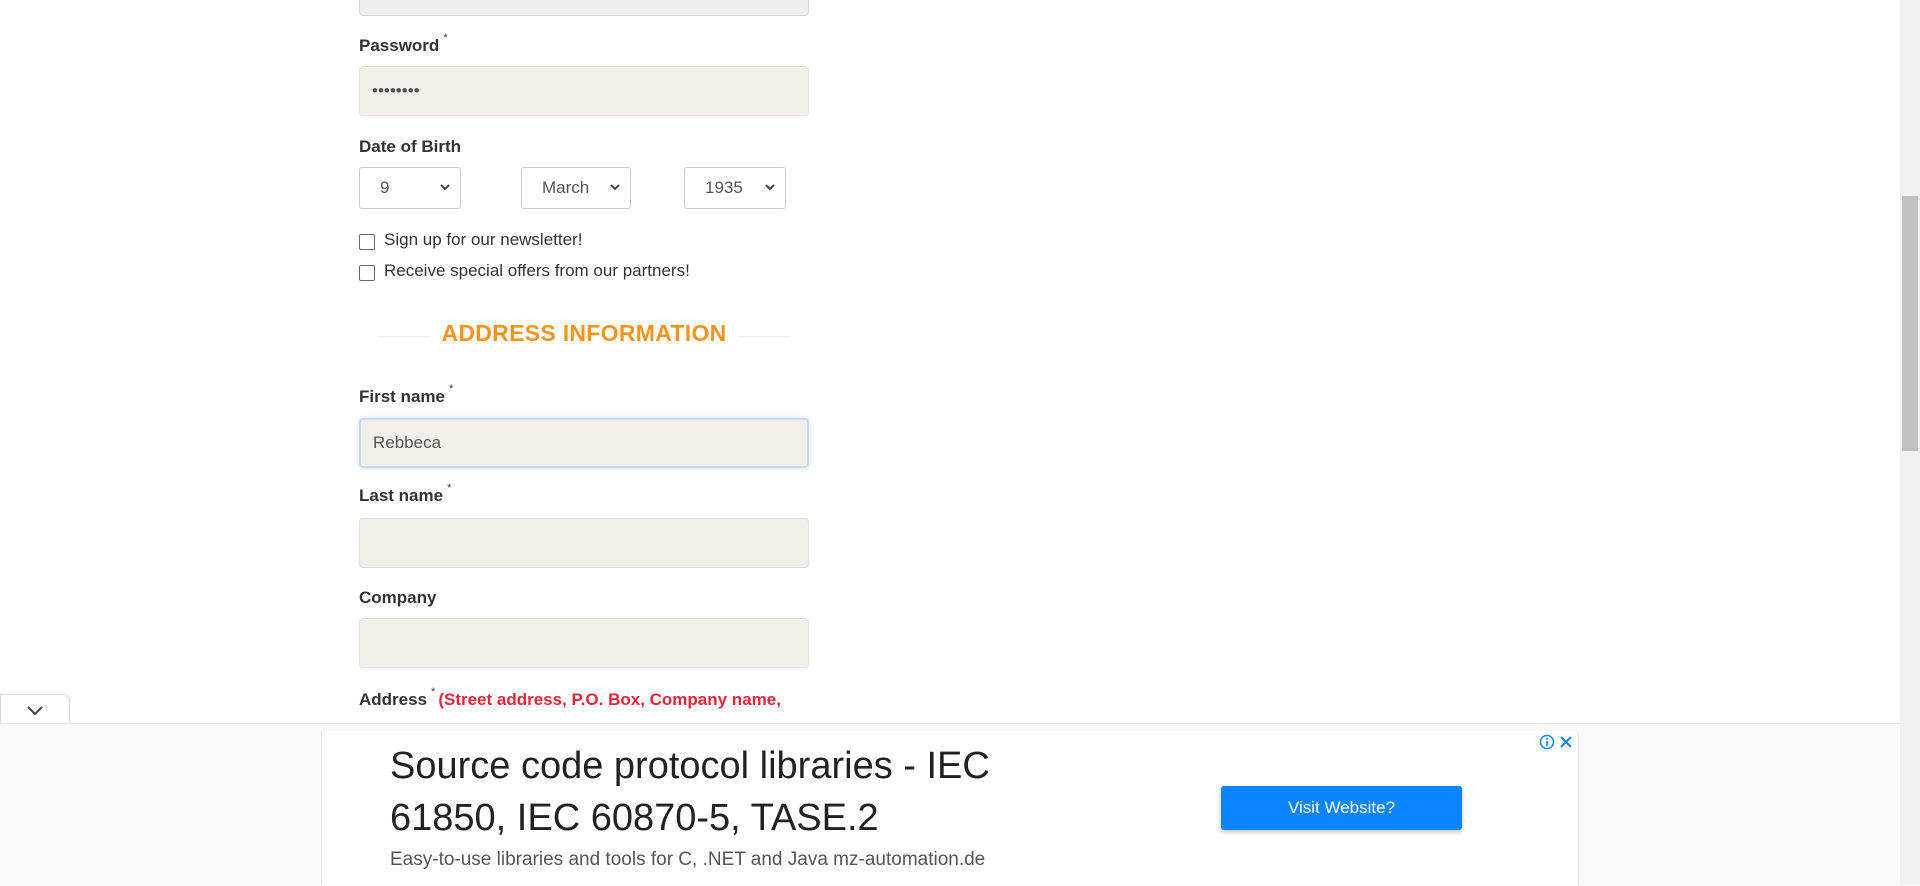 This screenshot has height=886, width=1920. What do you see at coordinates (1566, 742) in the screenshot?
I see `ad-close-icon` at bounding box center [1566, 742].